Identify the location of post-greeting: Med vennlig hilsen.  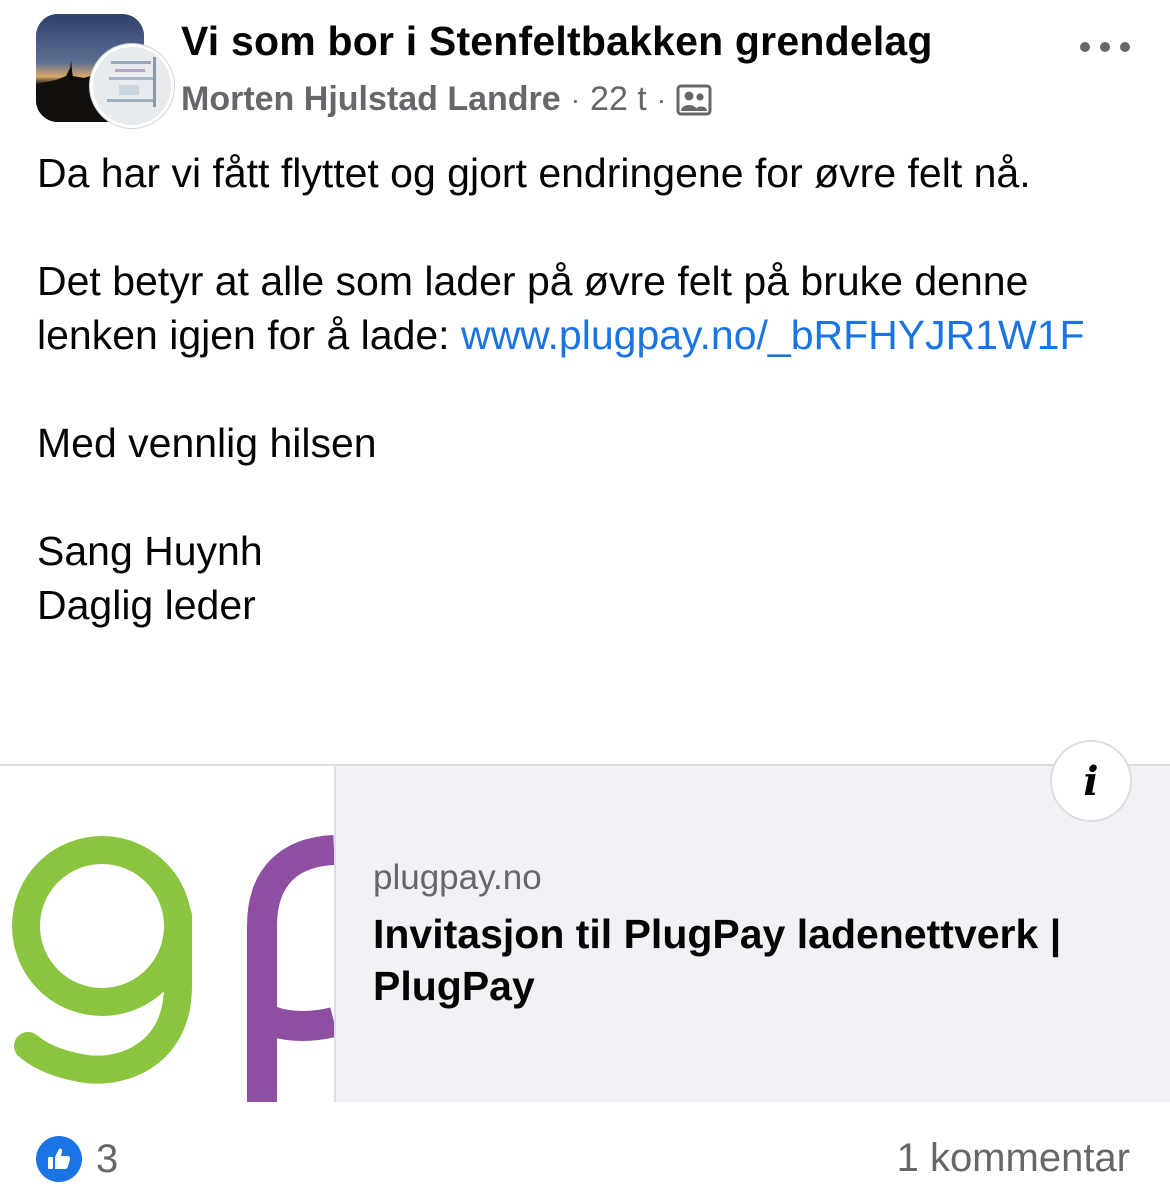
(207, 443).